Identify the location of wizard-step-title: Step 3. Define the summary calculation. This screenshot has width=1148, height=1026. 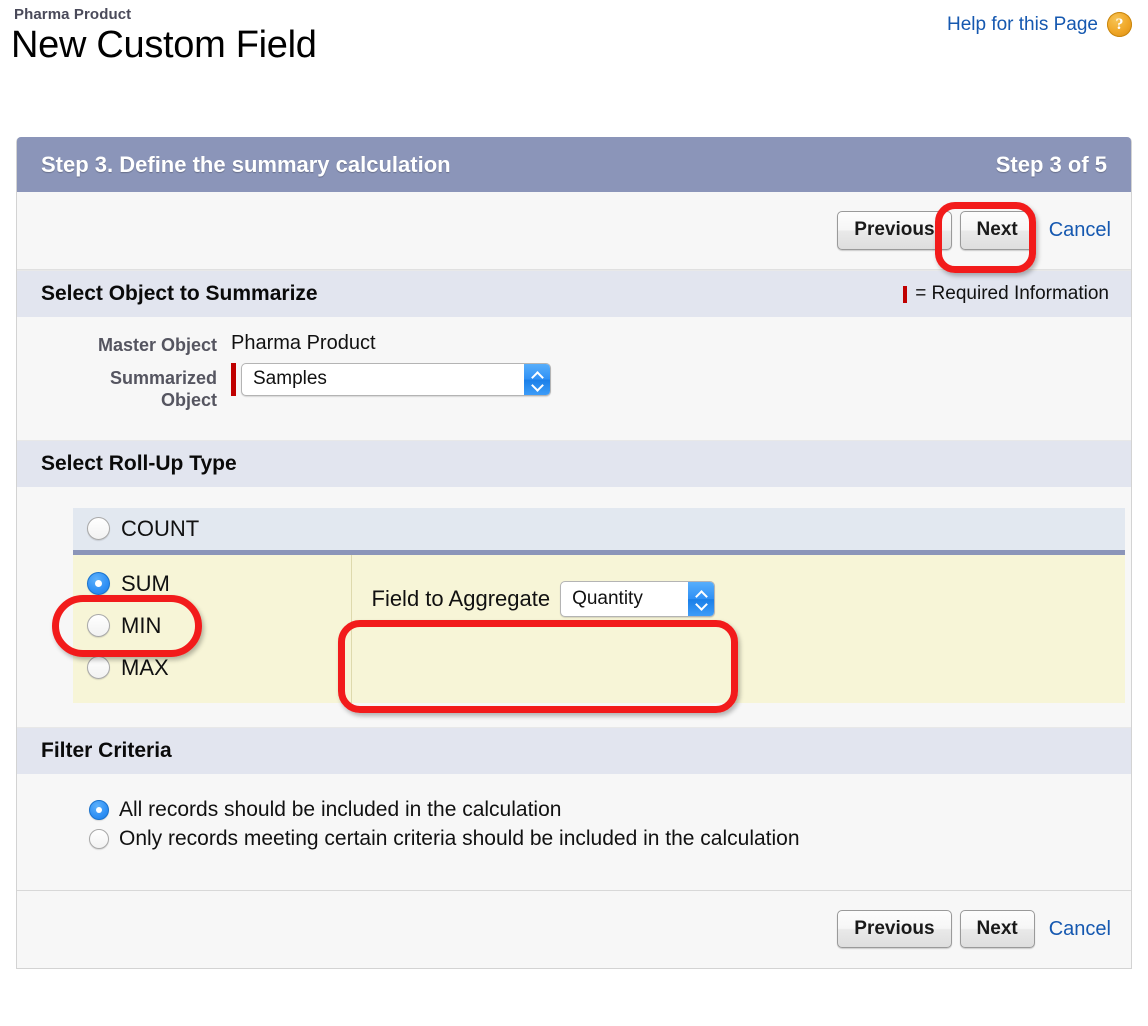
(246, 164).